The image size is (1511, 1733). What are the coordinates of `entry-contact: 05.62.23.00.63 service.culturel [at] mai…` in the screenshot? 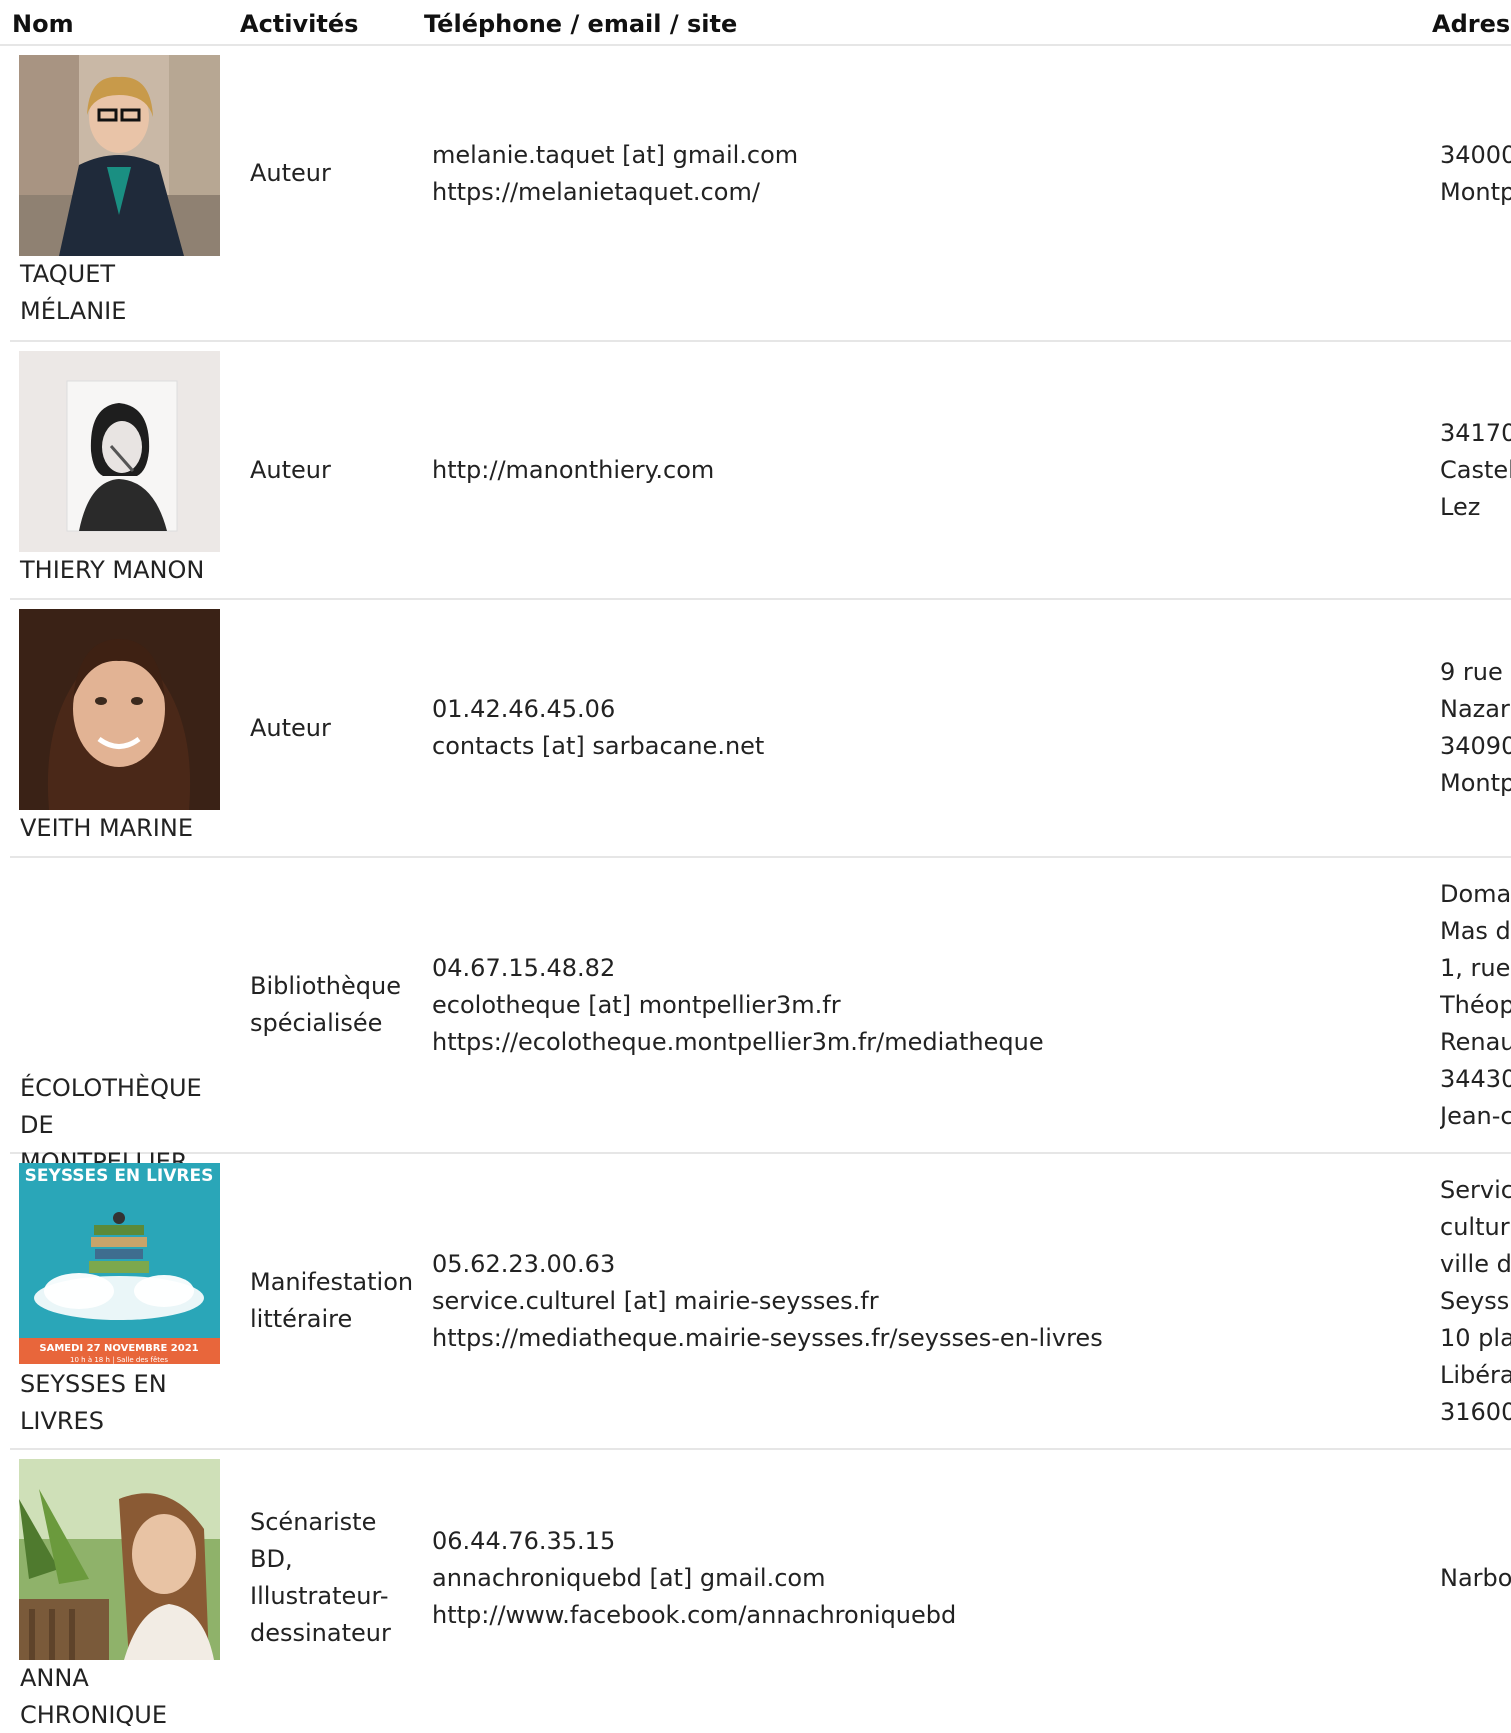 It's located at (912, 1301).